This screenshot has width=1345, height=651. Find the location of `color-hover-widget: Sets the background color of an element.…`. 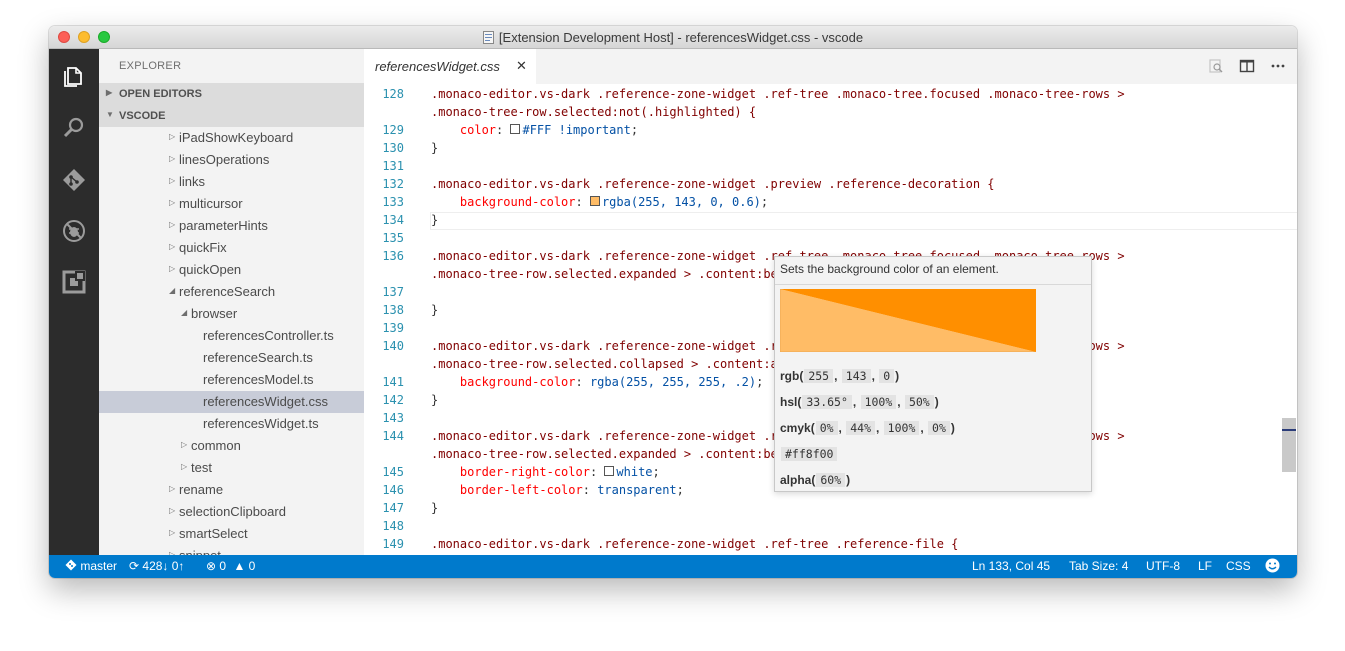

color-hover-widget: Sets the background color of an element.… is located at coordinates (933, 374).